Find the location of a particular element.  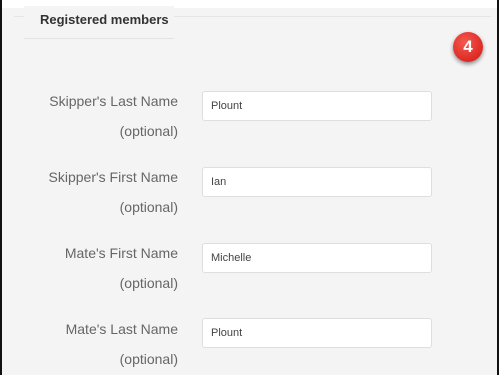

field-label-text: Skipper's First Name is located at coordinates (113, 177).